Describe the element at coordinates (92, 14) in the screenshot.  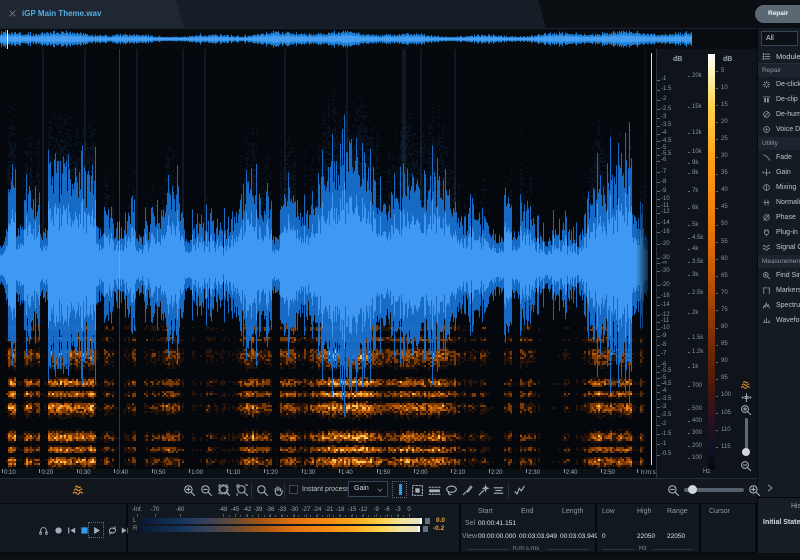
I see `tab-file: iGP Main Theme.wav` at that location.